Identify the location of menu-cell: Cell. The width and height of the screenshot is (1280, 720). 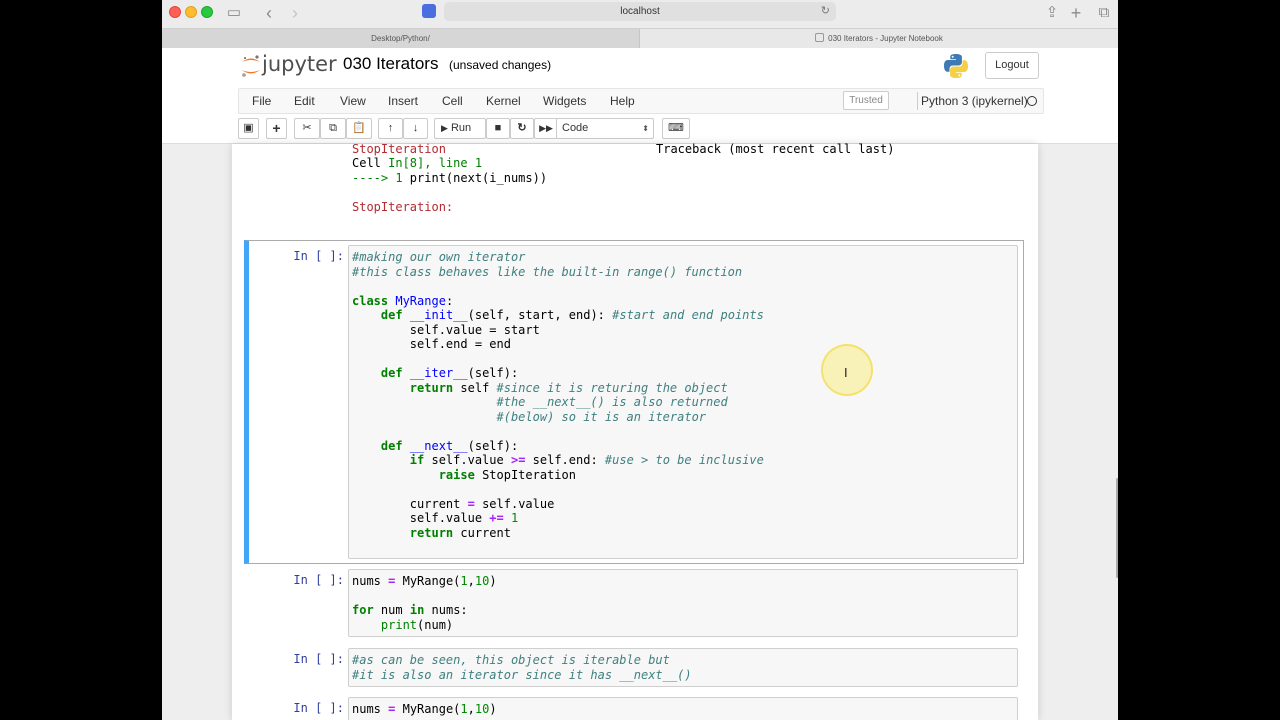
(452, 101).